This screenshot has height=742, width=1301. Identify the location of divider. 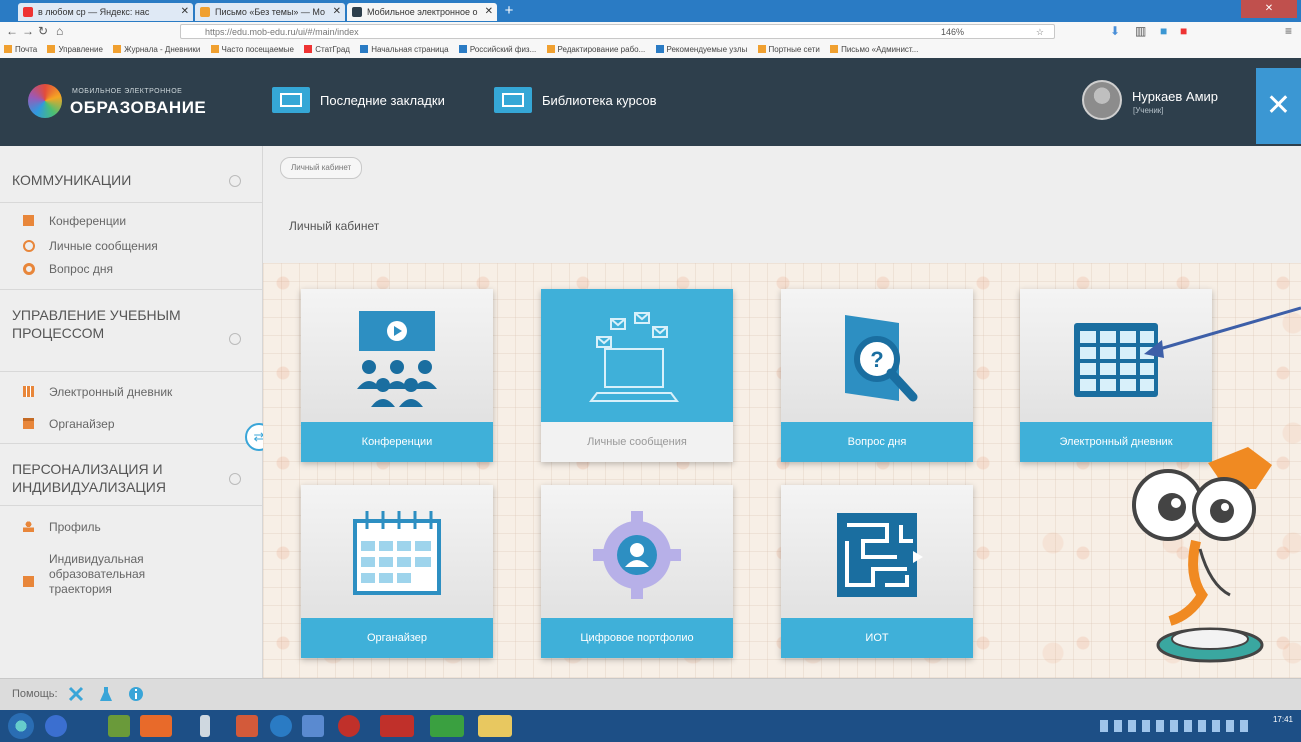
(131, 371).